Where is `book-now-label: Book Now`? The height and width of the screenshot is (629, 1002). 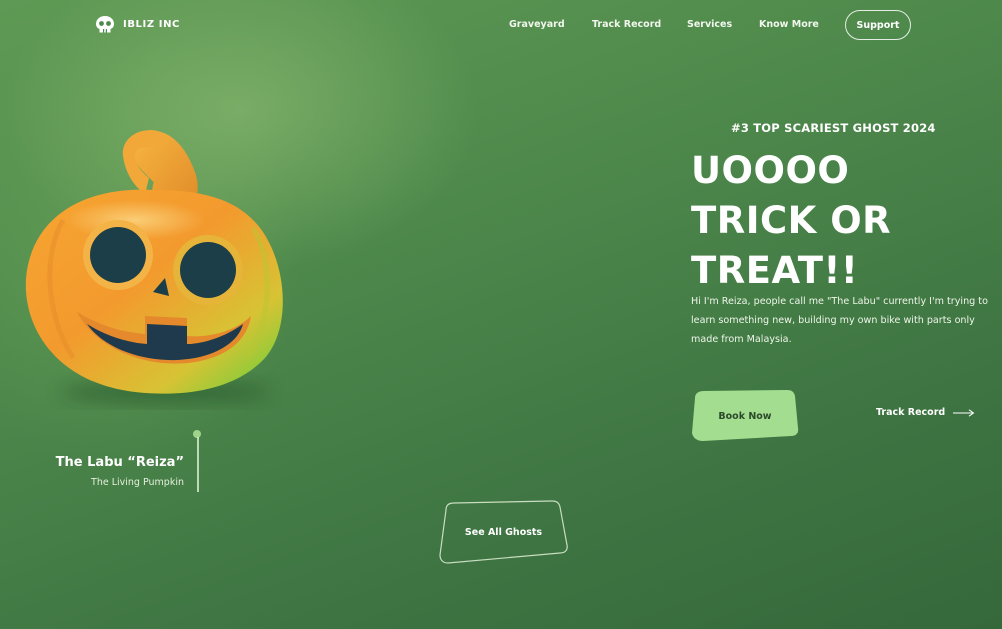
book-now-label: Book Now is located at coordinates (745, 416).